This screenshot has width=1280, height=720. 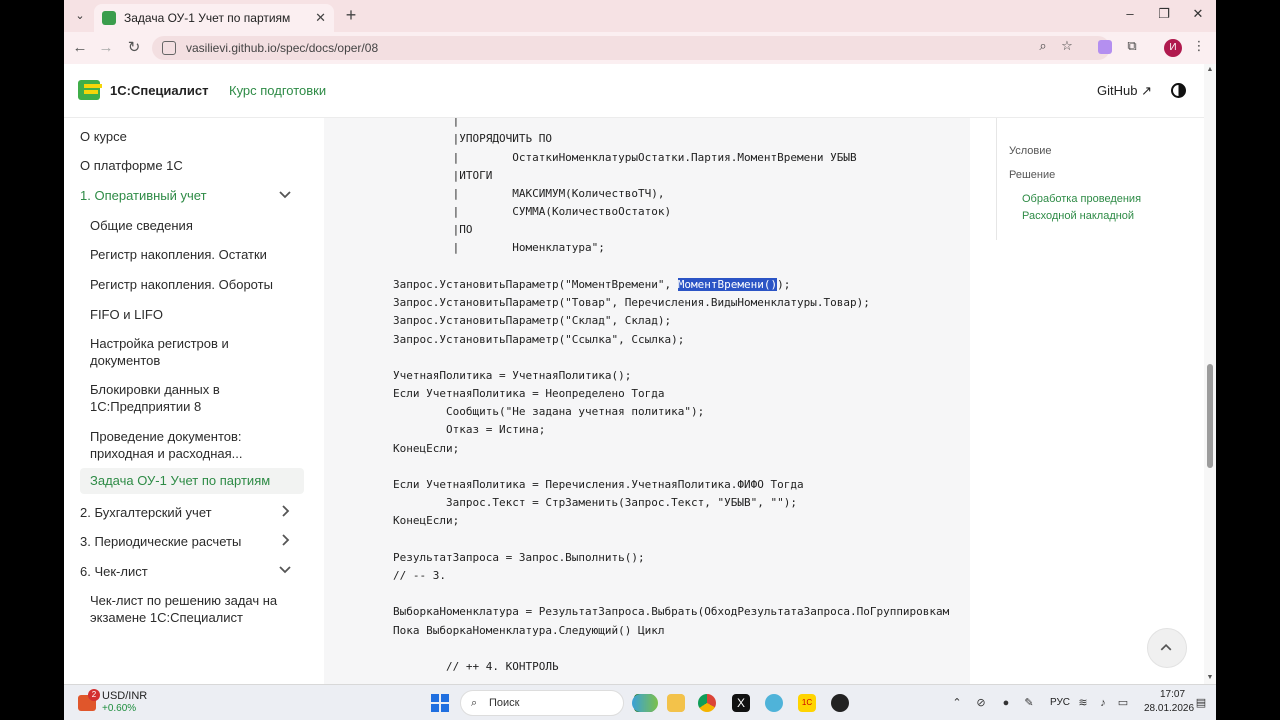 What do you see at coordinates (1178, 90) in the screenshot?
I see `theme-toggle-icon` at bounding box center [1178, 90].